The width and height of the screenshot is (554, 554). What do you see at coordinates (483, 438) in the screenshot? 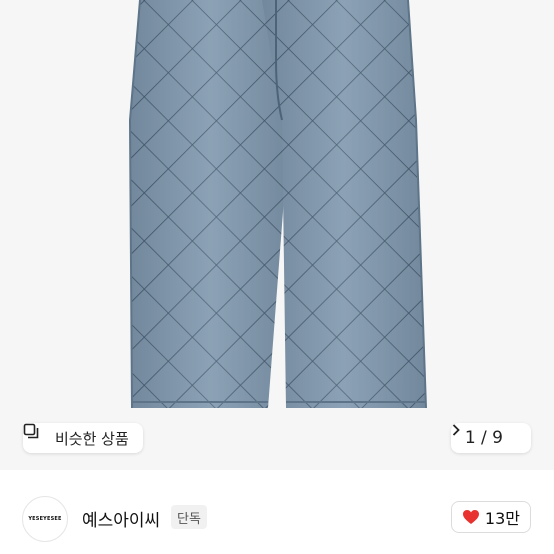
I see `image-counter: 1 / 9` at bounding box center [483, 438].